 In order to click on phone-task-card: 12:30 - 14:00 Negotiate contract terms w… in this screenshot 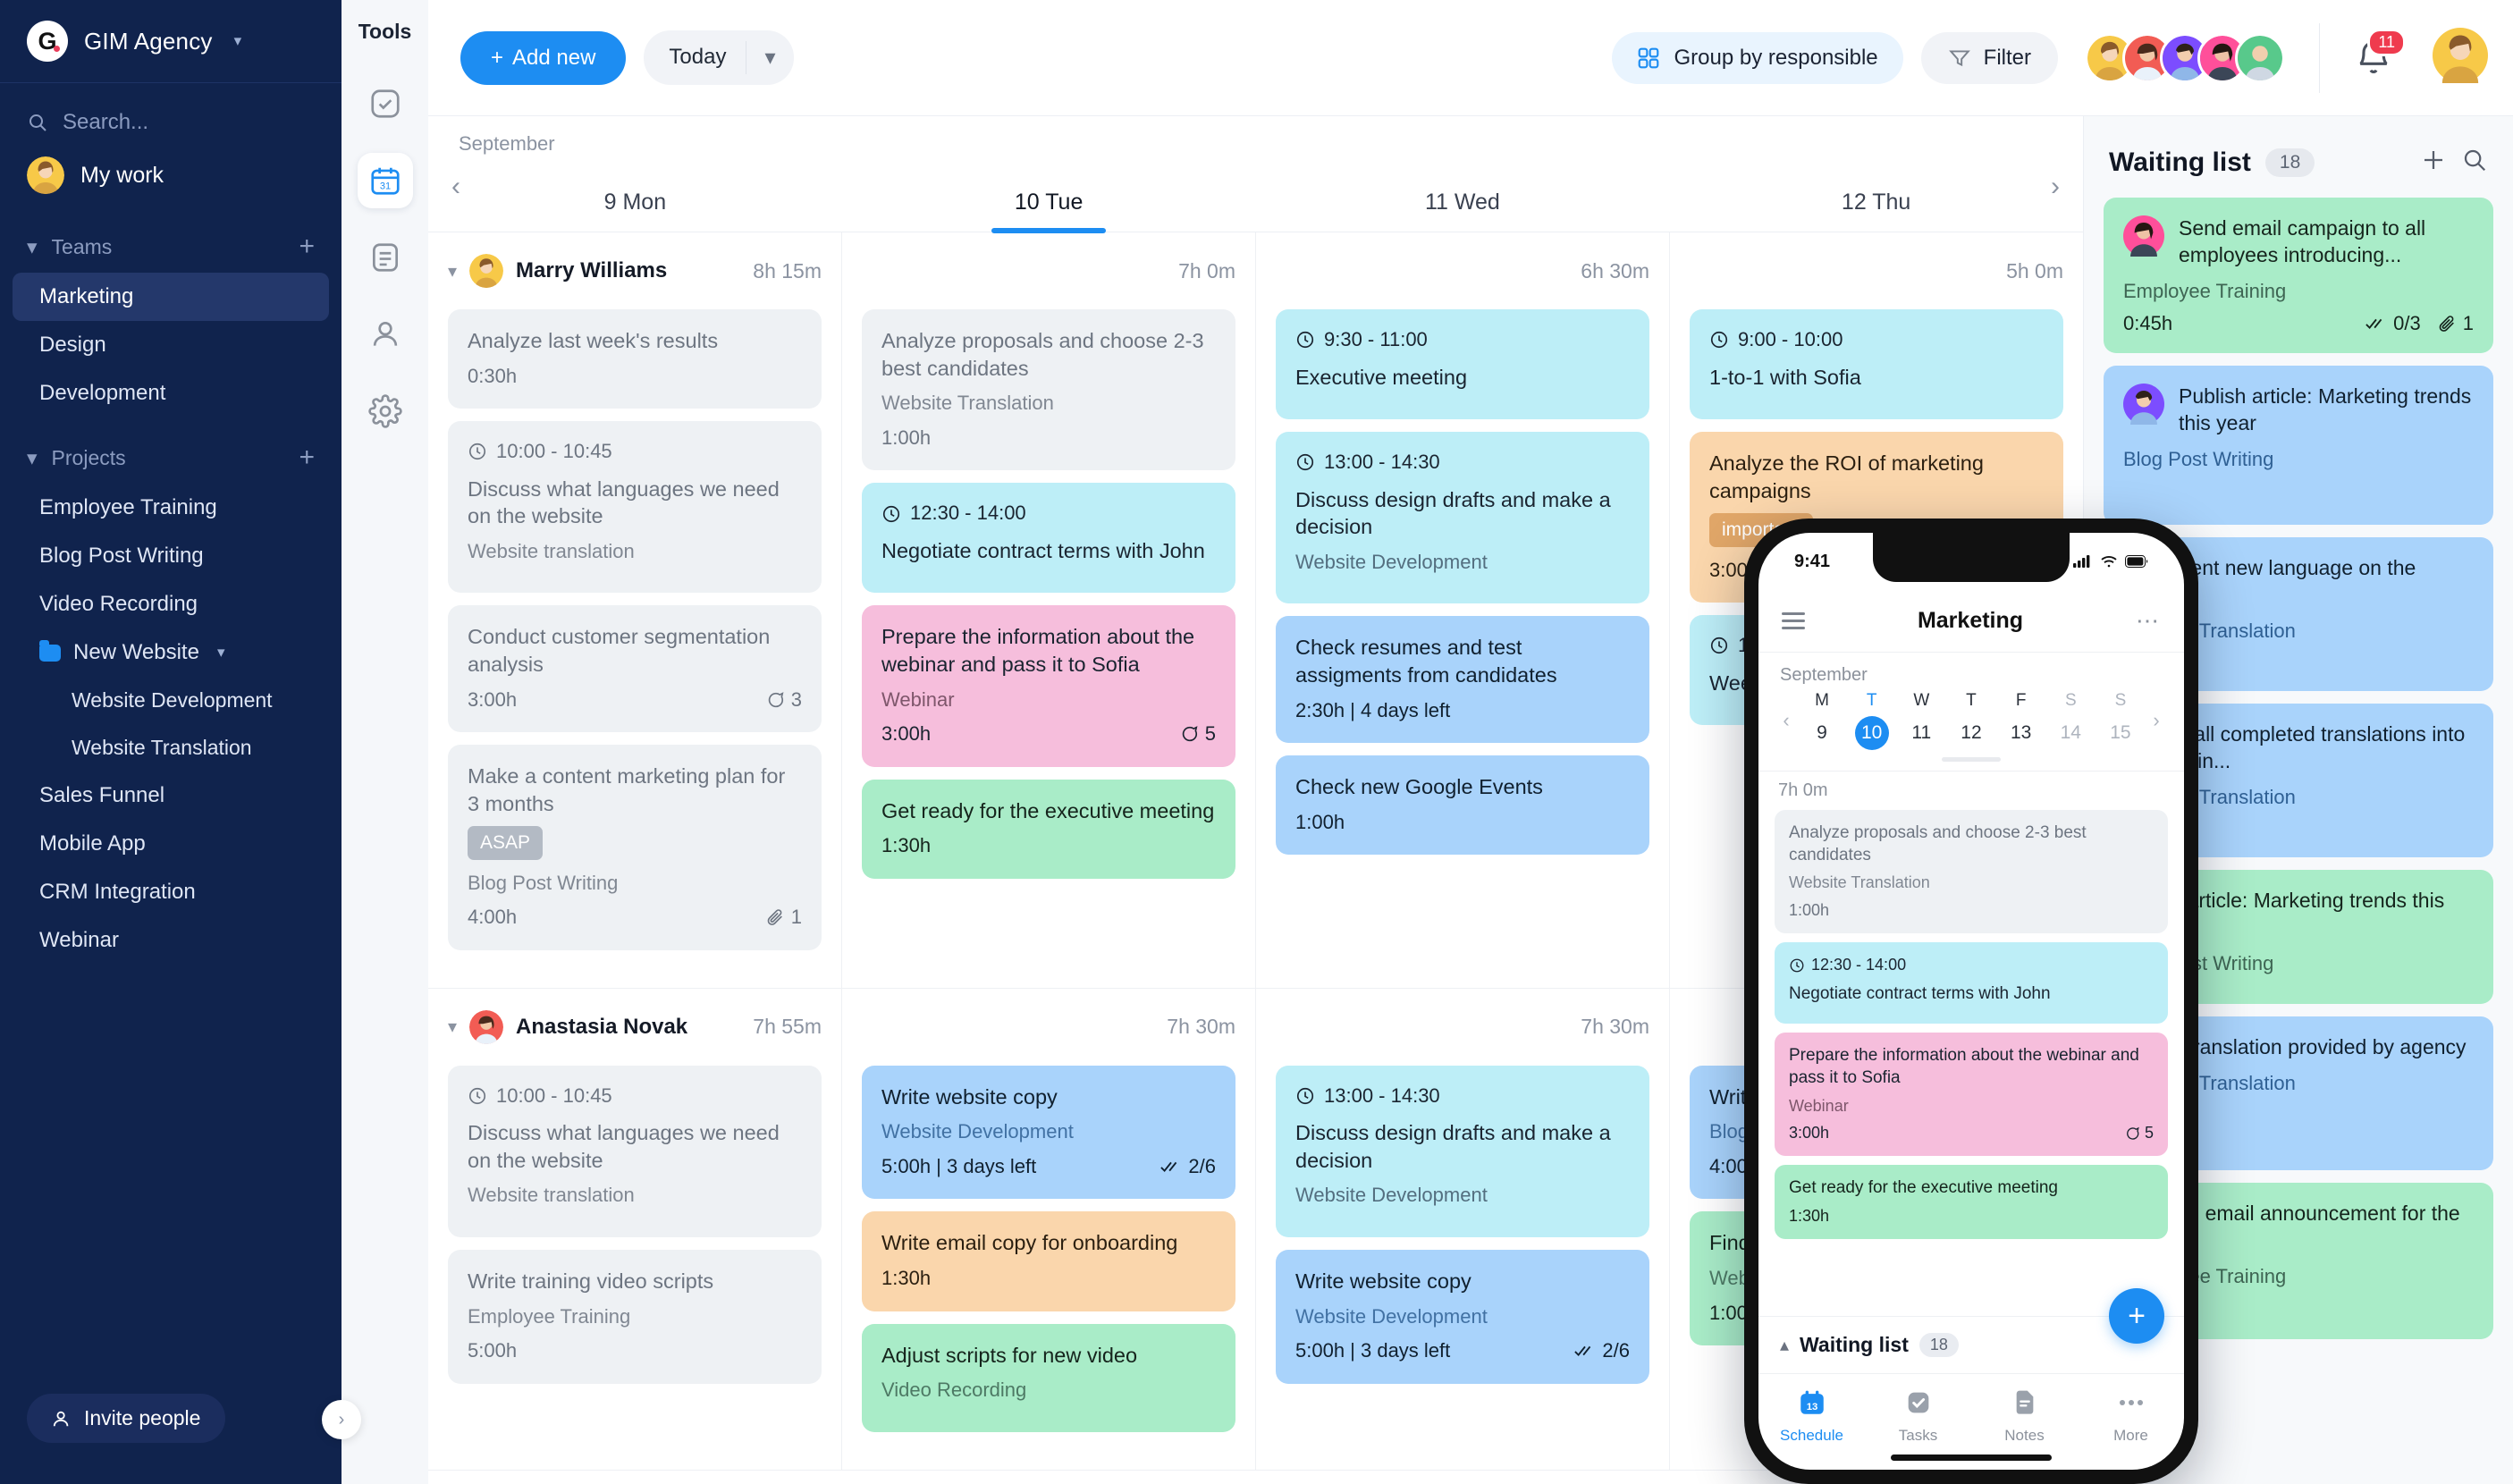, I will do `click(1971, 983)`.